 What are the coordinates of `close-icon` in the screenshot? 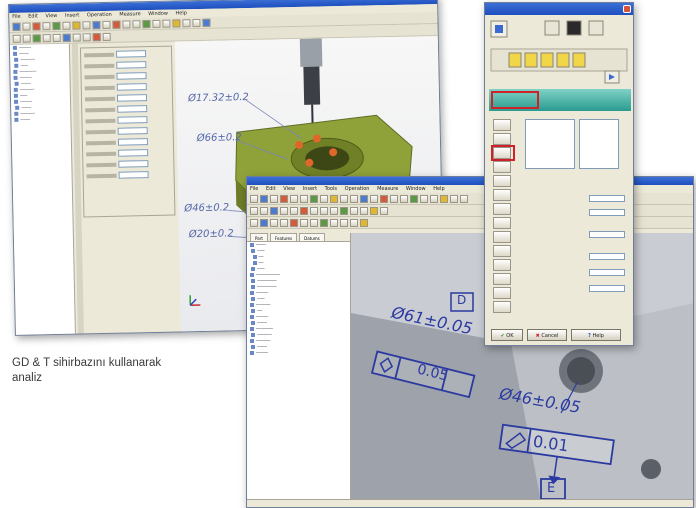 It's located at (627, 9).